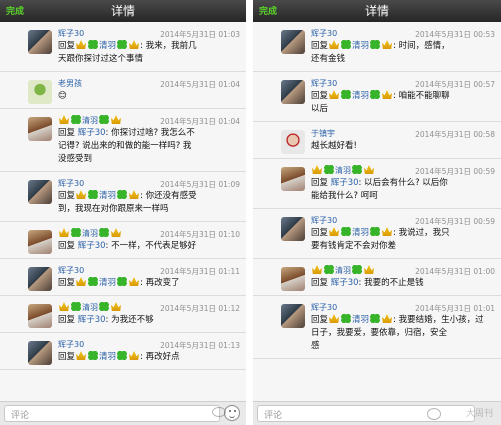 This screenshot has width=501, height=425. I want to click on comment-row: 清羽 2014年5月31日 01:00 回复 辉子30: 我要的不止是钱, so click(377, 277).